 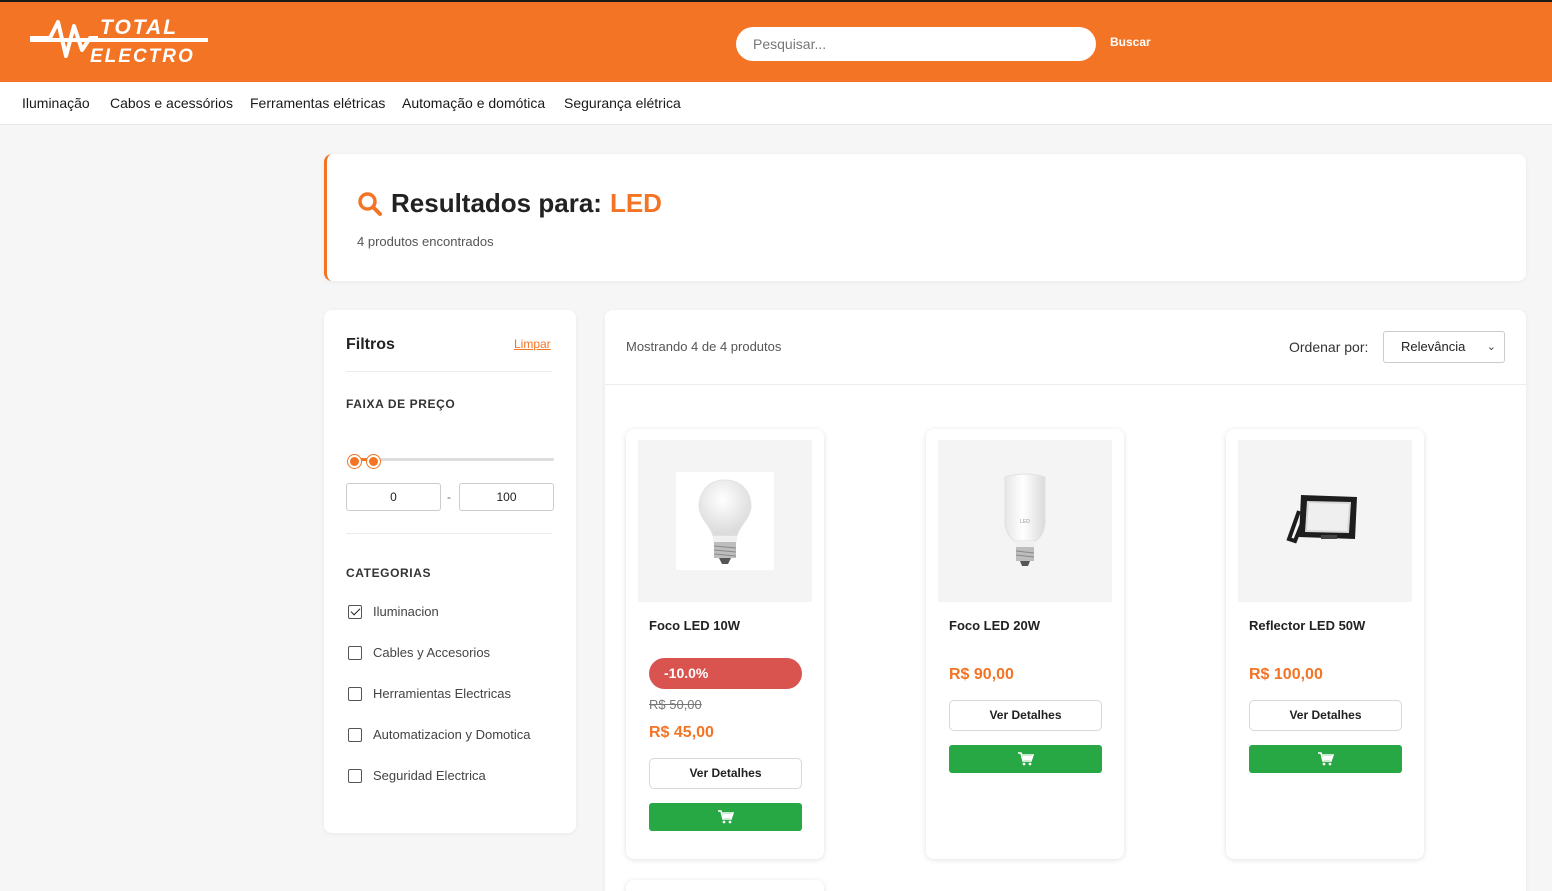 What do you see at coordinates (1433, 346) in the screenshot?
I see `sort-value: Relevância` at bounding box center [1433, 346].